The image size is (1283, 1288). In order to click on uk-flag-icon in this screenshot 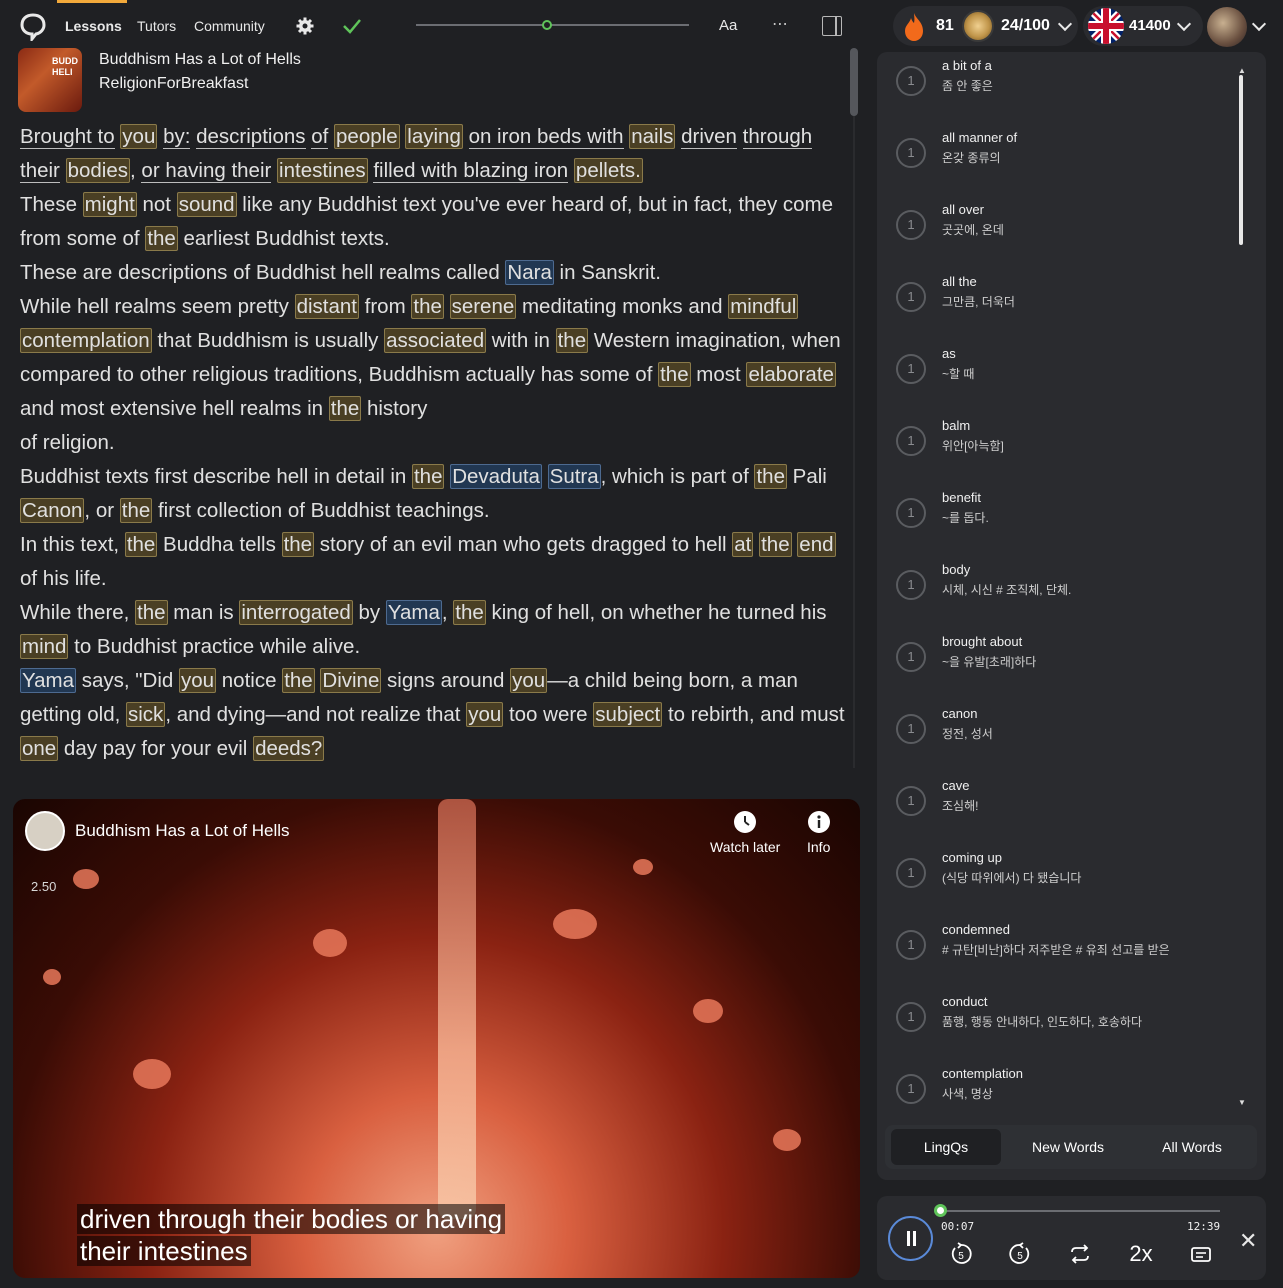, I will do `click(1106, 26)`.